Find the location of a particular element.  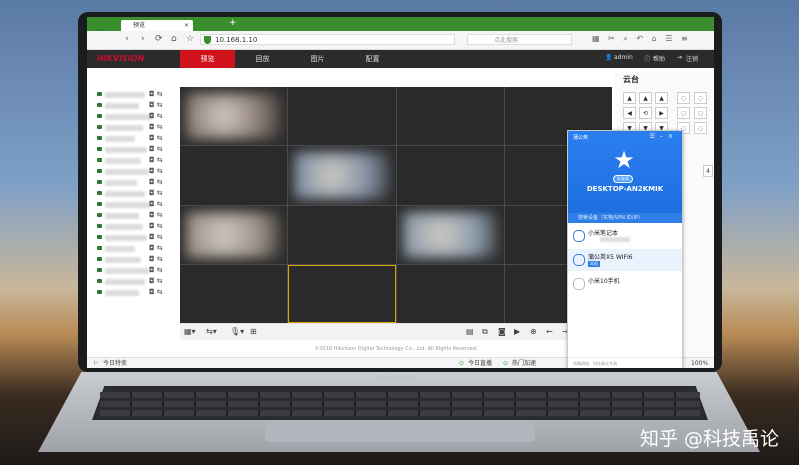

username: admin is located at coordinates (623, 57).